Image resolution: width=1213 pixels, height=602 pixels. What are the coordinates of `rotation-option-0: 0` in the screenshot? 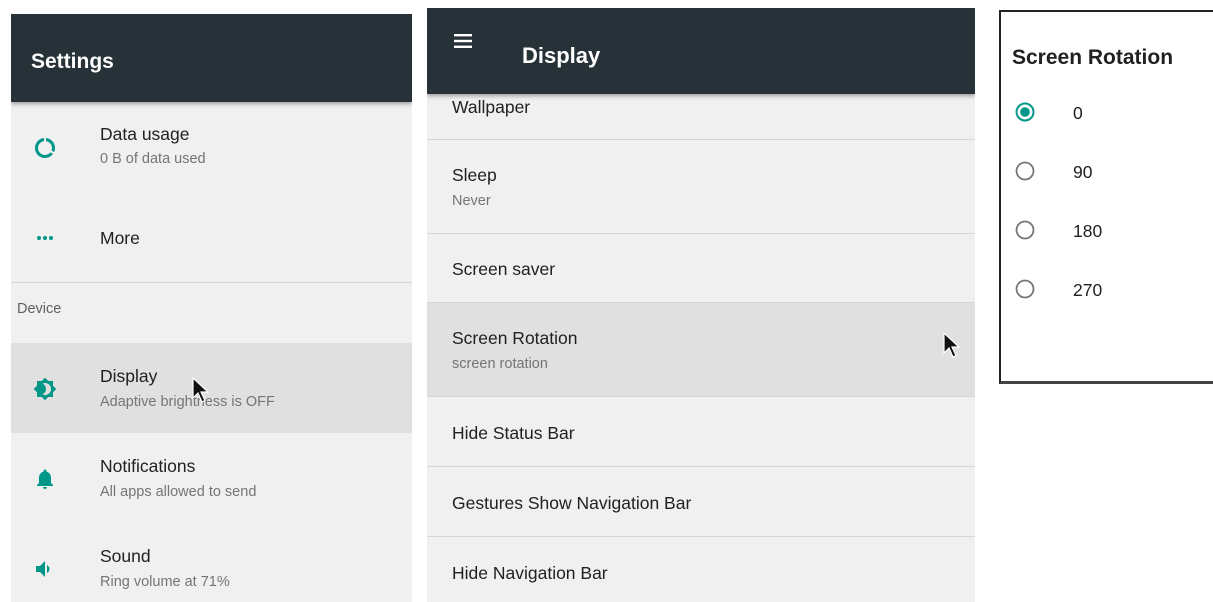 It's located at (1107, 112).